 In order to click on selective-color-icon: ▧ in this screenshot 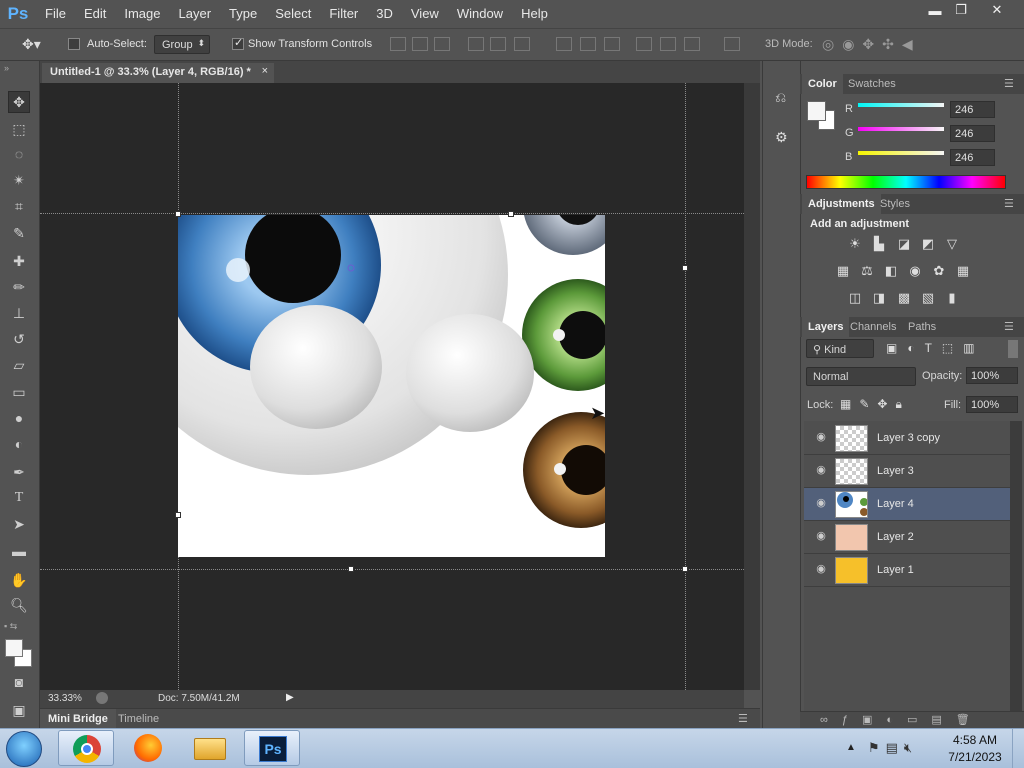, I will do `click(928, 298)`.